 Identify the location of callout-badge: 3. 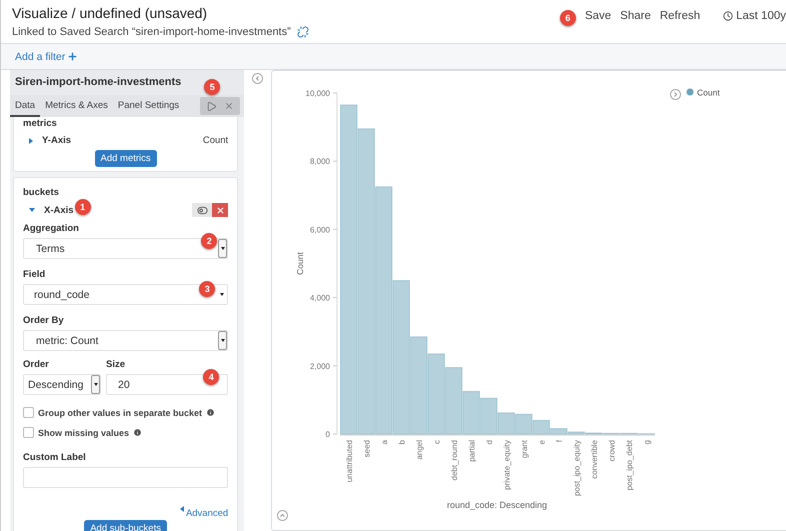
(207, 289).